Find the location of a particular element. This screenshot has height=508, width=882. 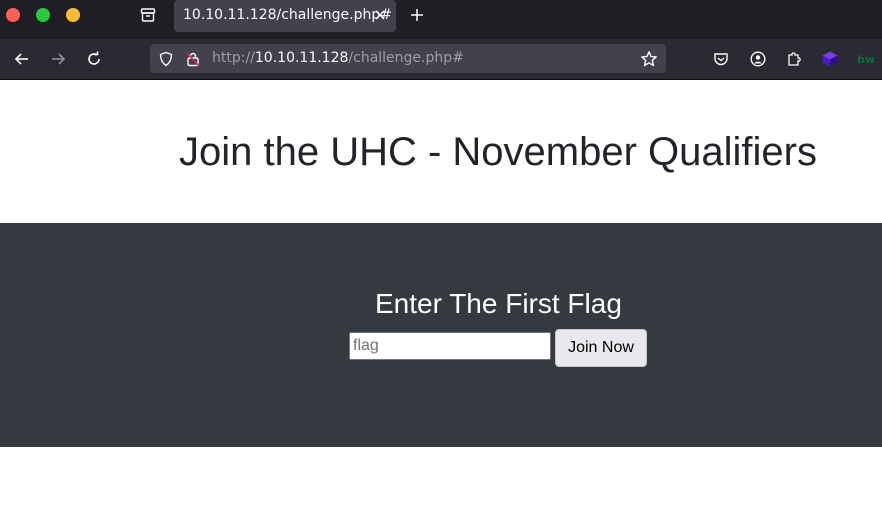

url-host: 10.10.11.128 is located at coordinates (301, 58).